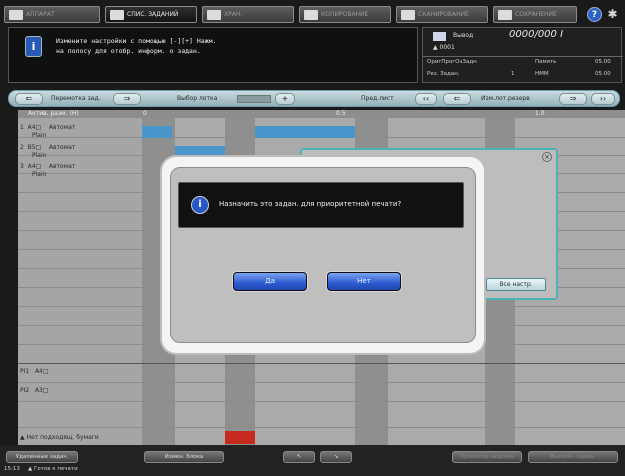  What do you see at coordinates (34, 371) in the screenshot?
I see `pi1-row: PI1 A4□` at bounding box center [34, 371].